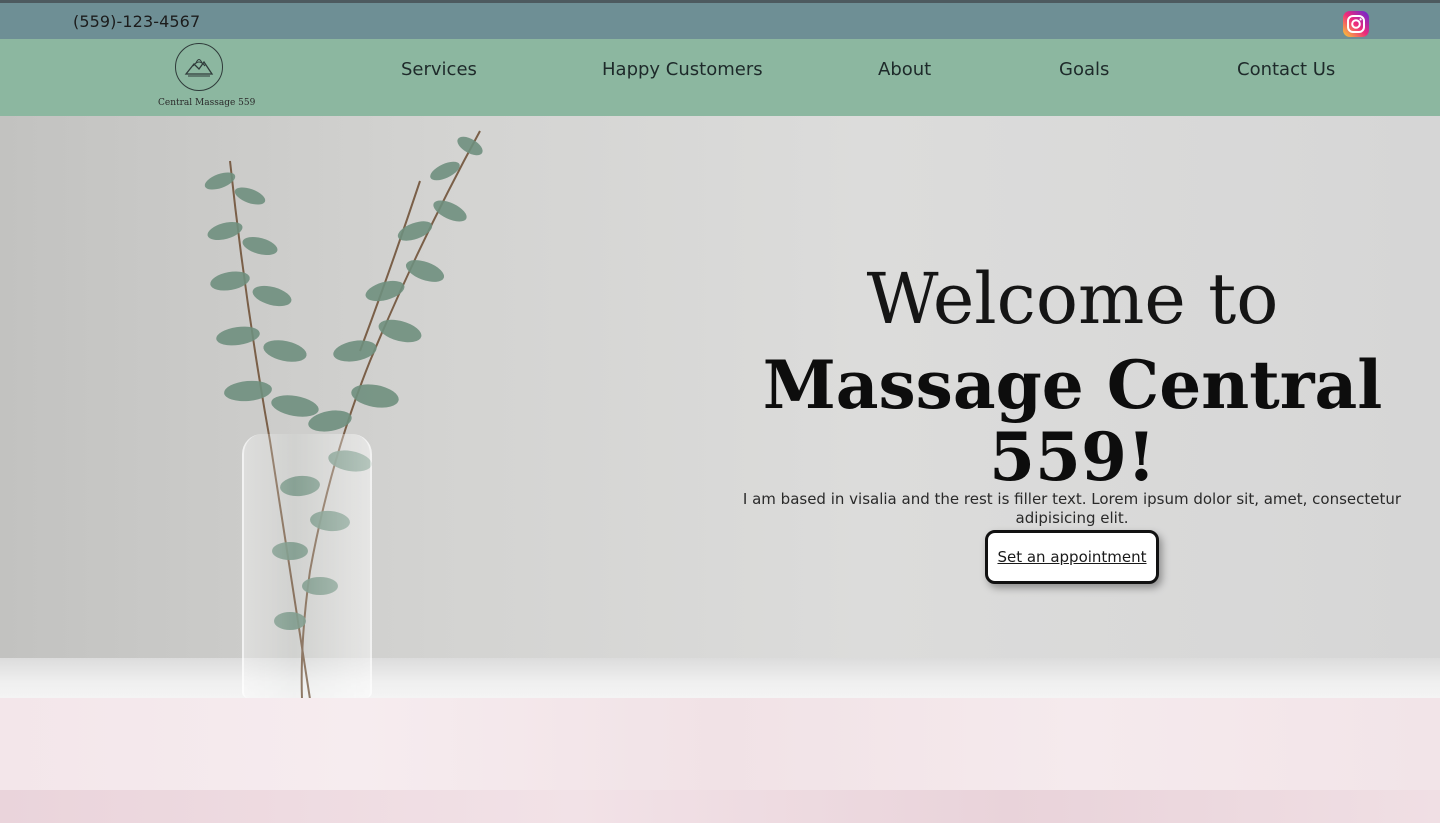  What do you see at coordinates (1072, 557) in the screenshot?
I see `set-appointment-button: Set an appointment` at bounding box center [1072, 557].